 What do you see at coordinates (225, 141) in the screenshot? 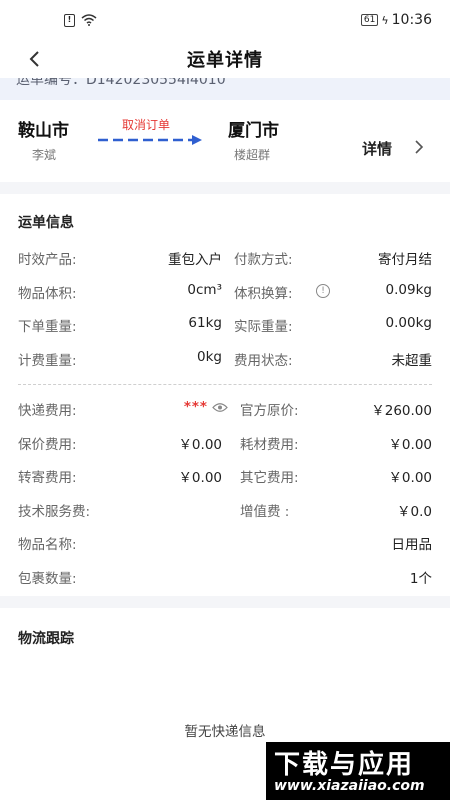
I see `route-card: 鞍山市 李斌 取消订单 厦门市 楼超群 详情` at bounding box center [225, 141].